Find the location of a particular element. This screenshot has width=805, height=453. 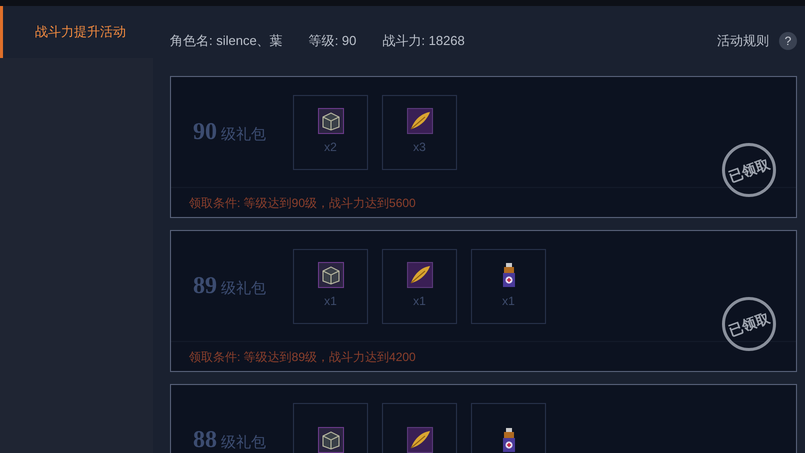

power-label: 战斗力: 18268 is located at coordinates (423, 41).